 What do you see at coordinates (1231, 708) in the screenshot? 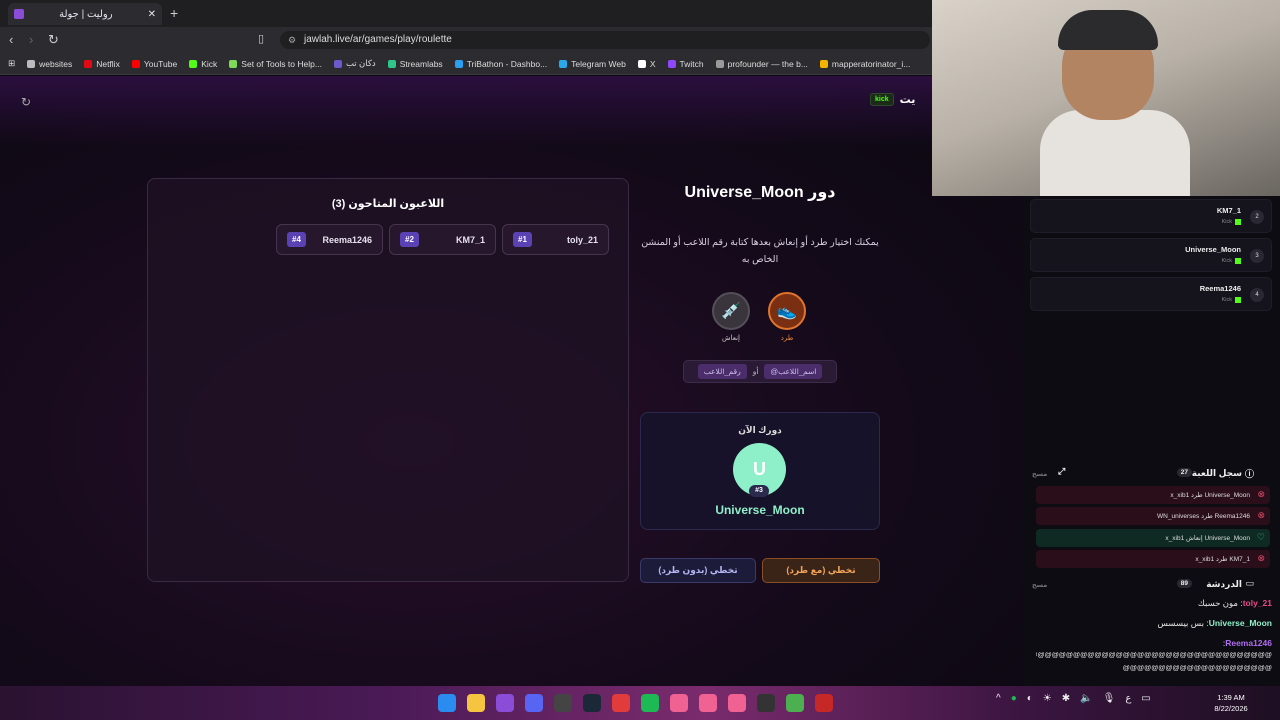
I see `clock-date: 8/22/2026` at bounding box center [1231, 708].